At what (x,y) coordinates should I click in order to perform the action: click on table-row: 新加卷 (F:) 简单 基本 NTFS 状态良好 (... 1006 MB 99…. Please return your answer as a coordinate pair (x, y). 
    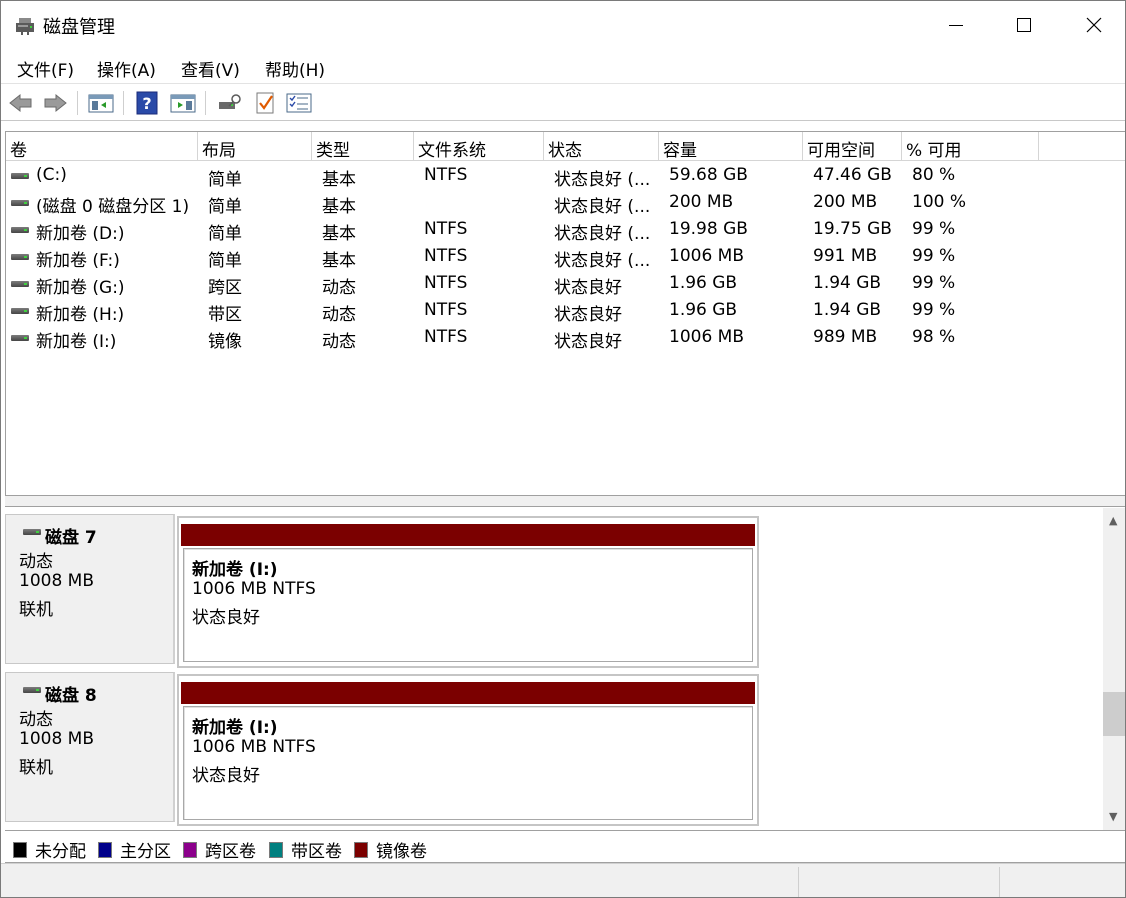
    Looking at the image, I should click on (565, 257).